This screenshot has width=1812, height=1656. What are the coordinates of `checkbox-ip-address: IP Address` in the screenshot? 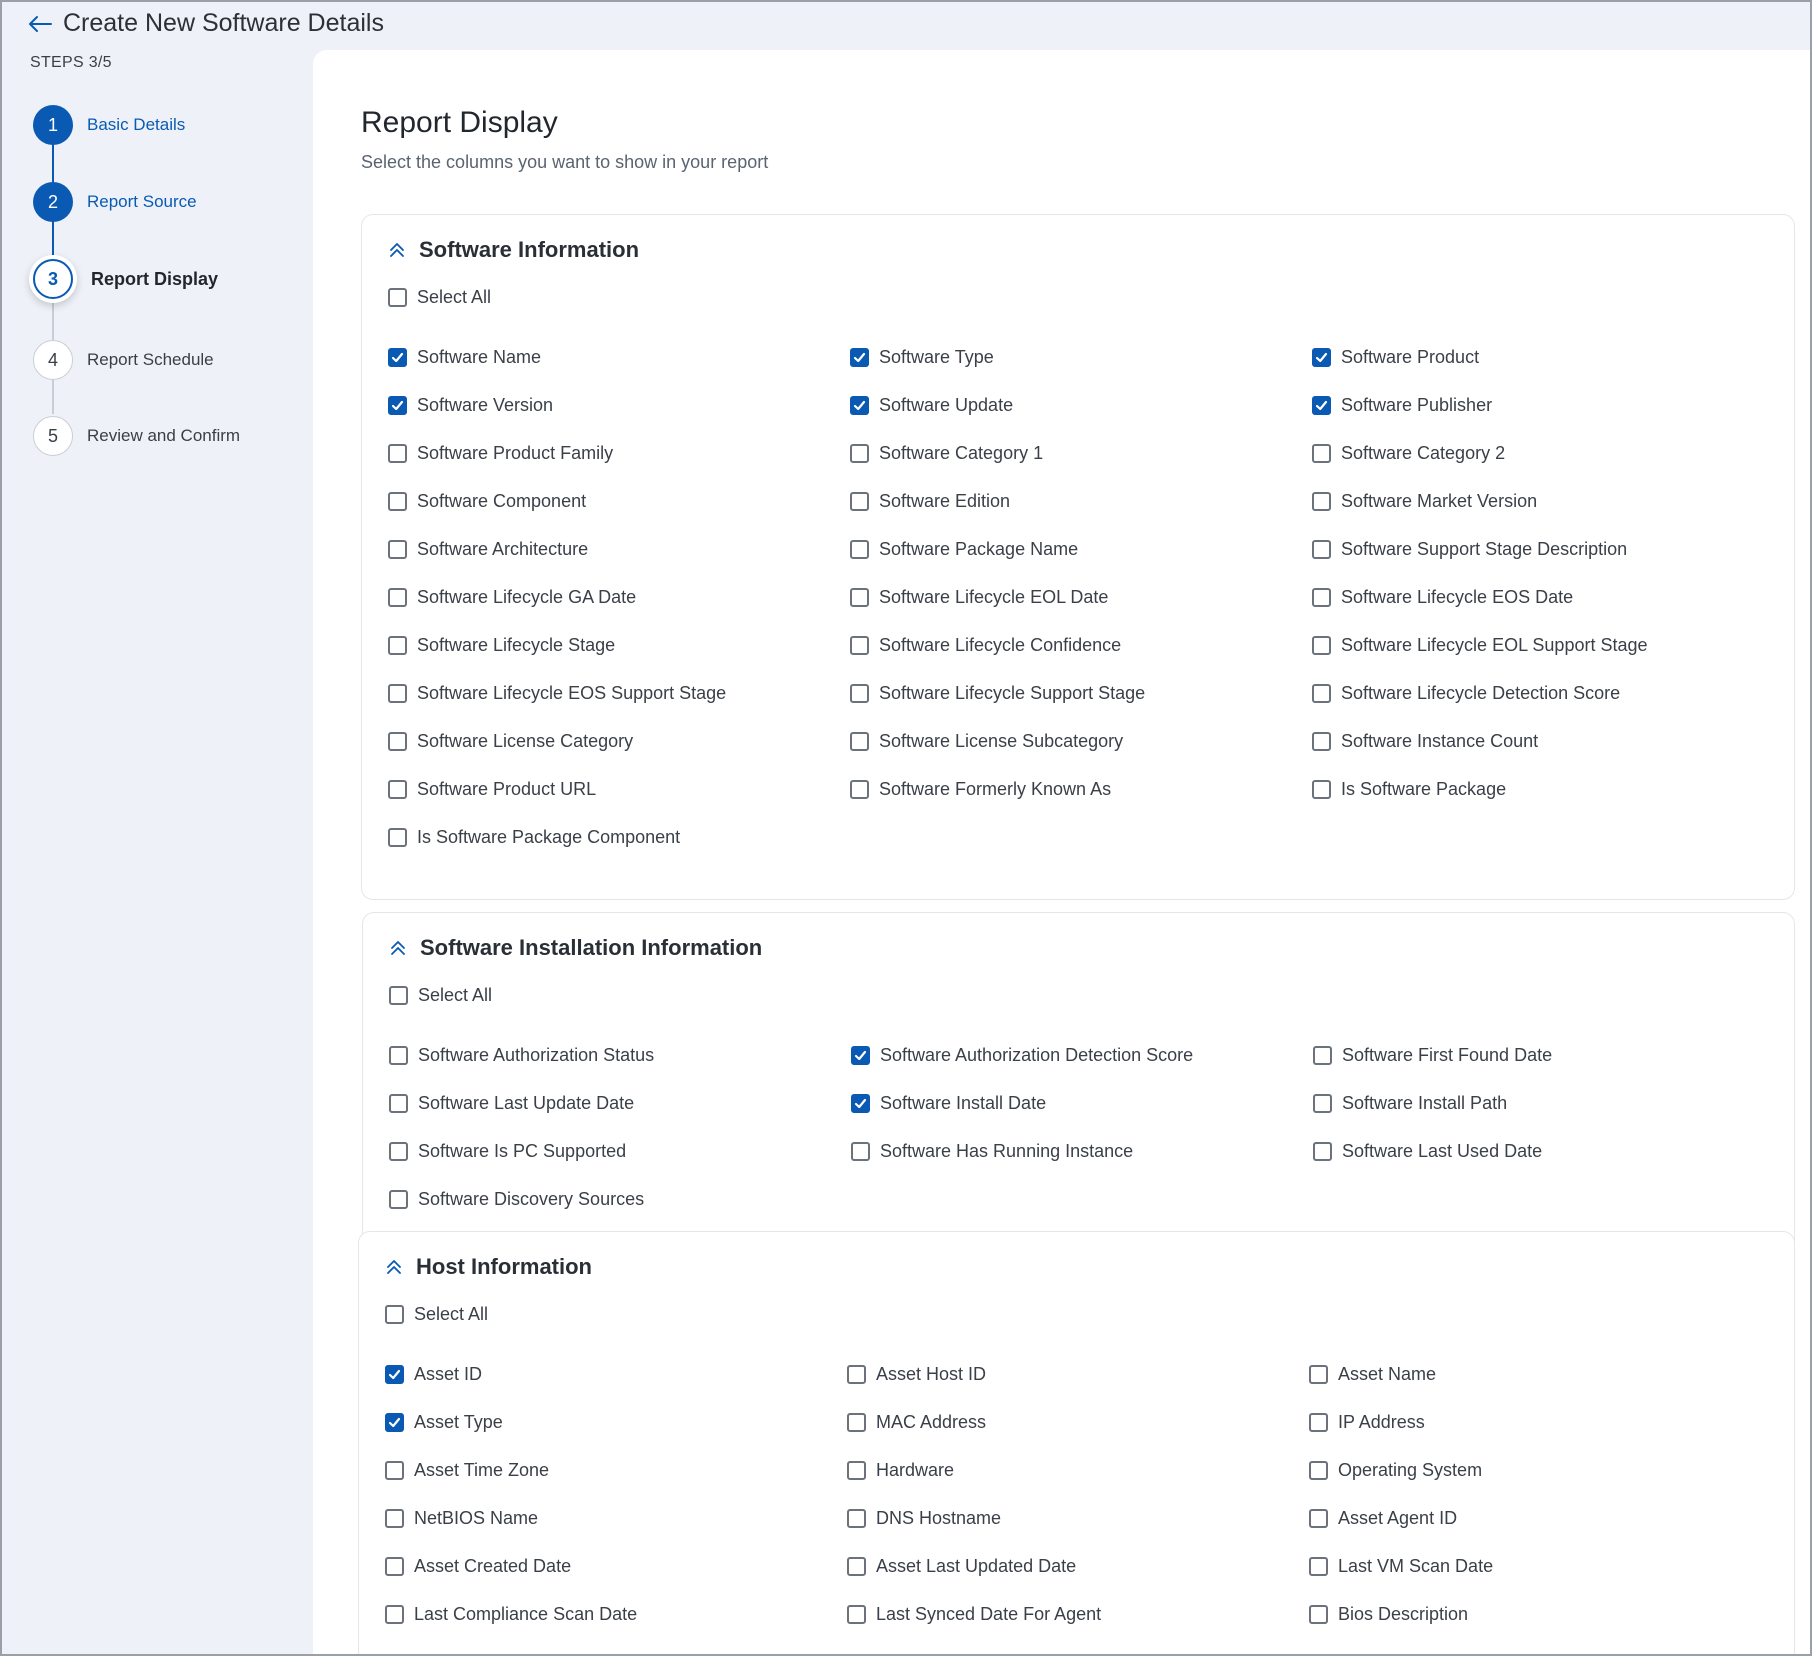 It's located at (1367, 1422).